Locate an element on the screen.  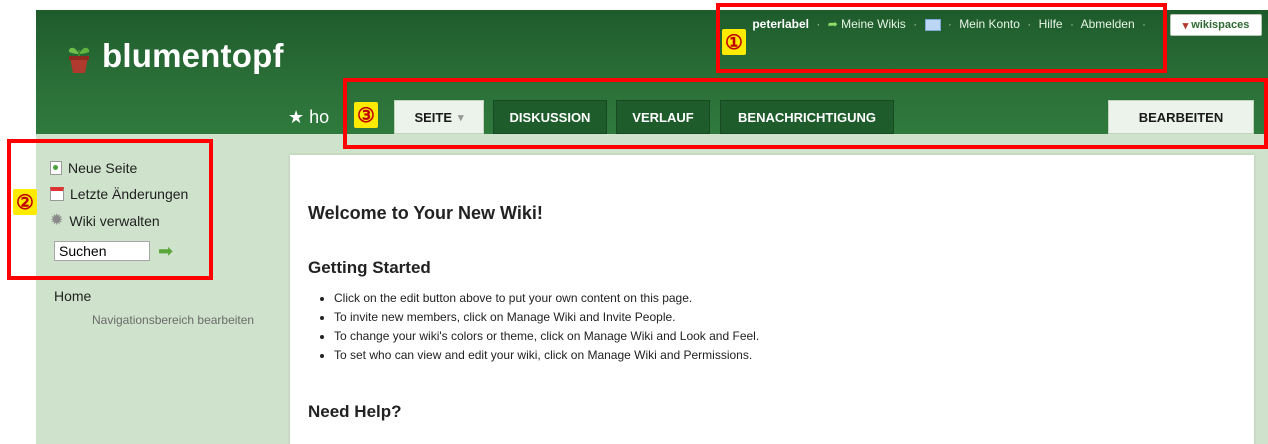
wiki-name: blumentopf is located at coordinates (193, 55).